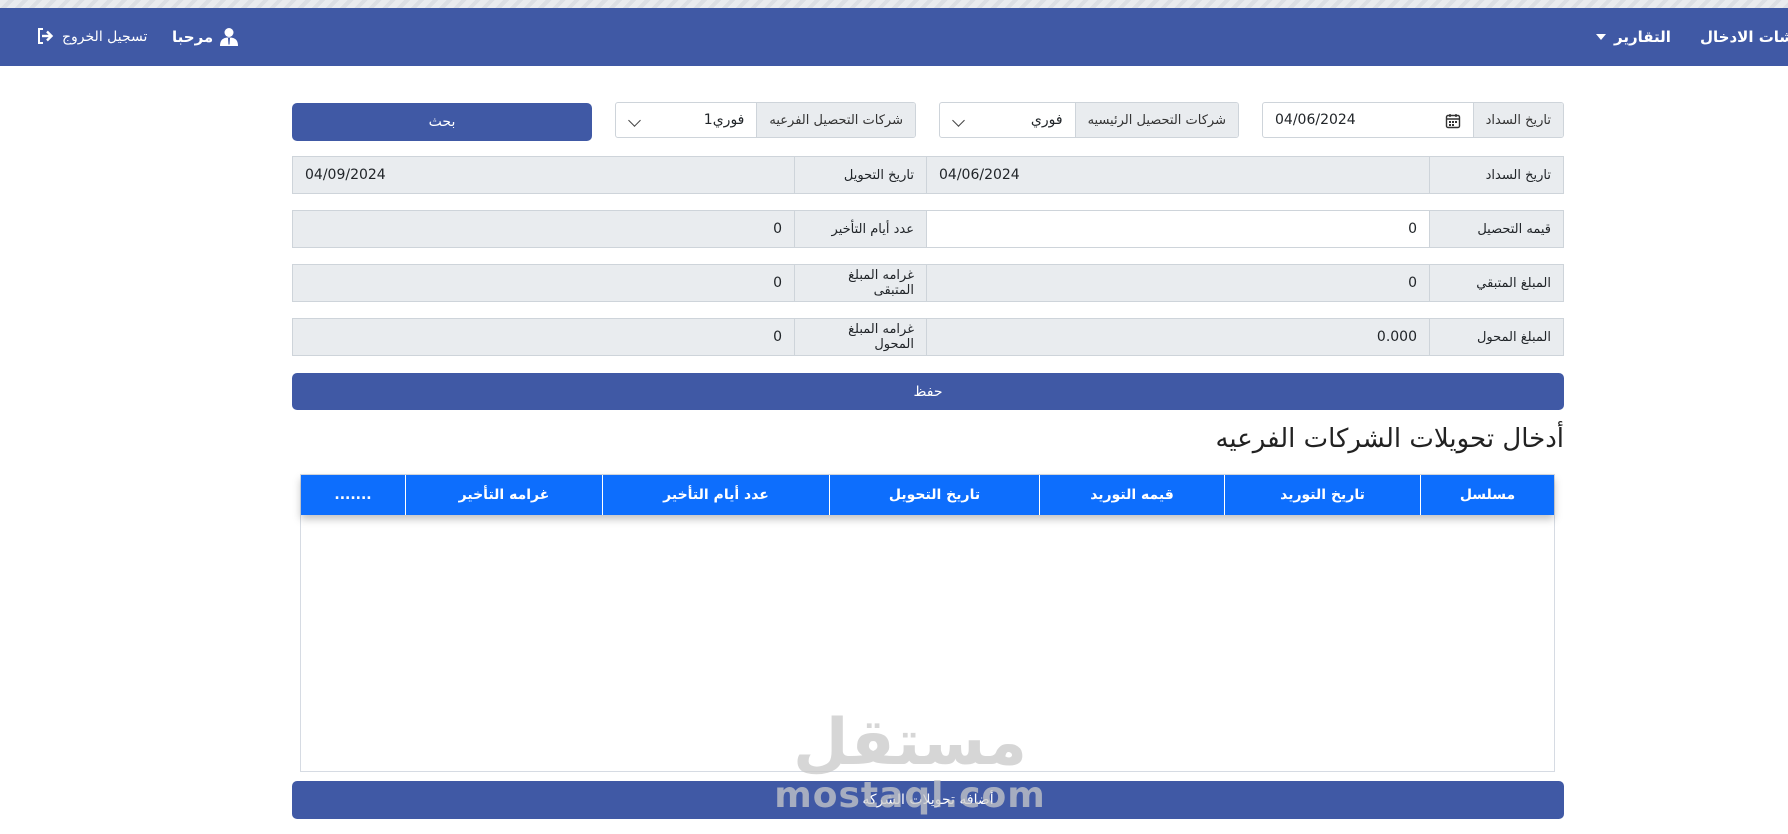 The image size is (1788, 834). Describe the element at coordinates (1046, 120) in the screenshot. I see `main-companies-value: فوري` at that location.